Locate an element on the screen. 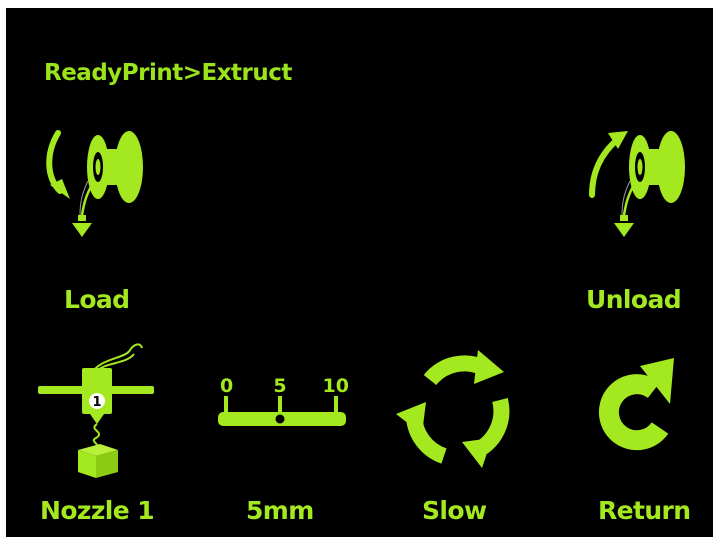  distance-button: 0 5 10 5mm is located at coordinates (284, 435).